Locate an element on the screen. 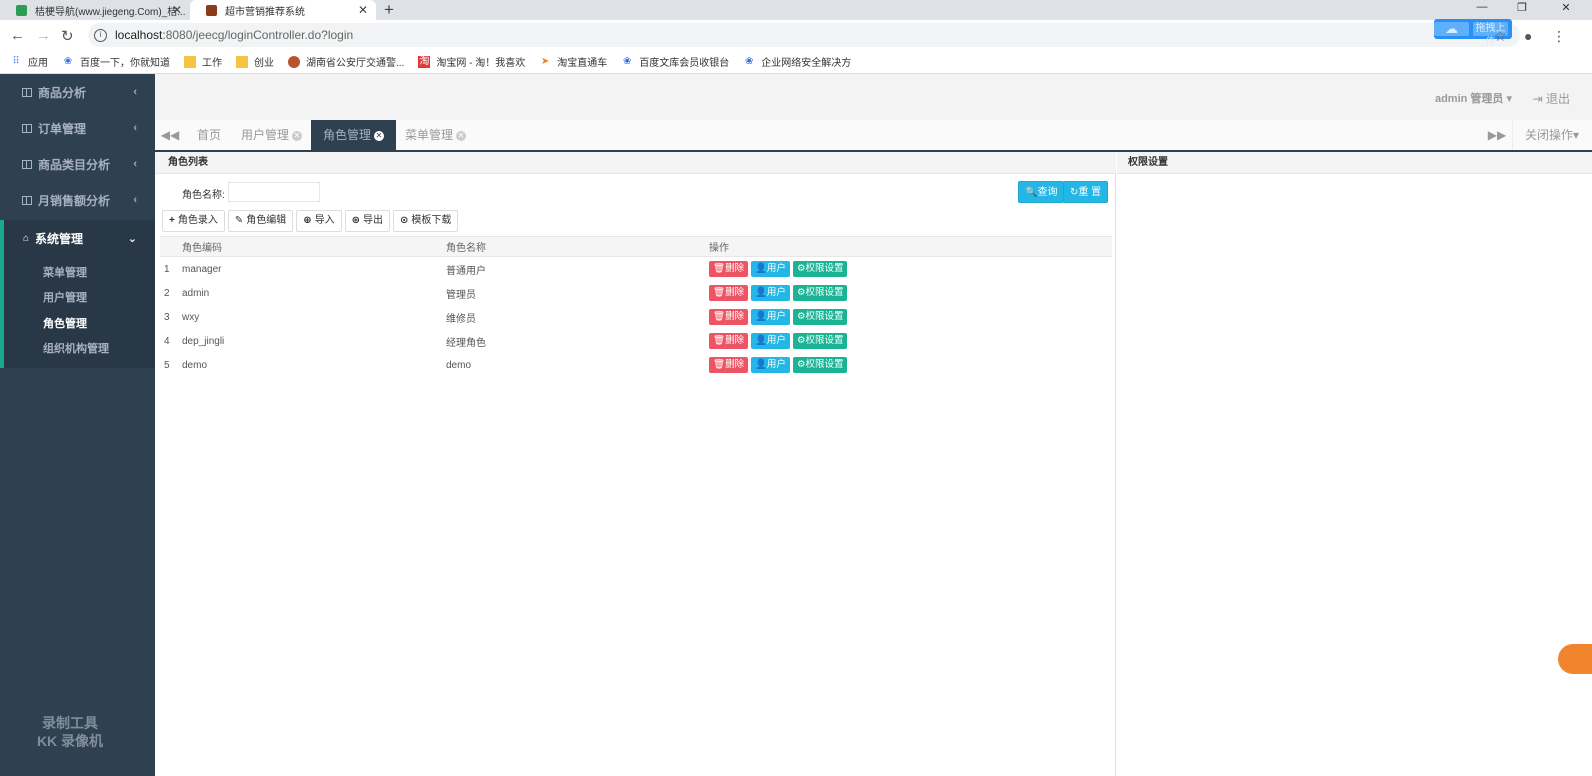 This screenshot has width=1592, height=776. logout-button: ⇥ 退出 is located at coordinates (1551, 98).